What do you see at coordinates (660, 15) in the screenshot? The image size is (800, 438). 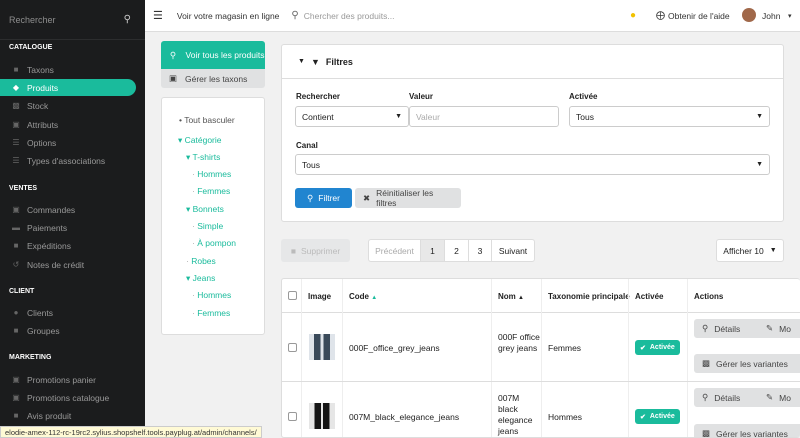 I see `help-icon: ⨁` at bounding box center [660, 15].